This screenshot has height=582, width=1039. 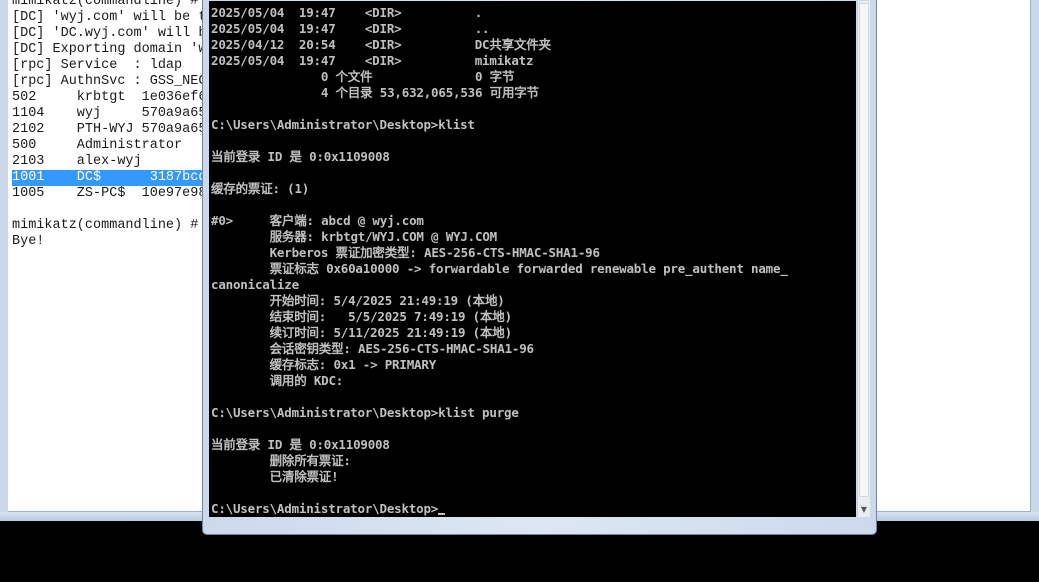 I want to click on scrollbar-thumb, so click(x=864, y=250).